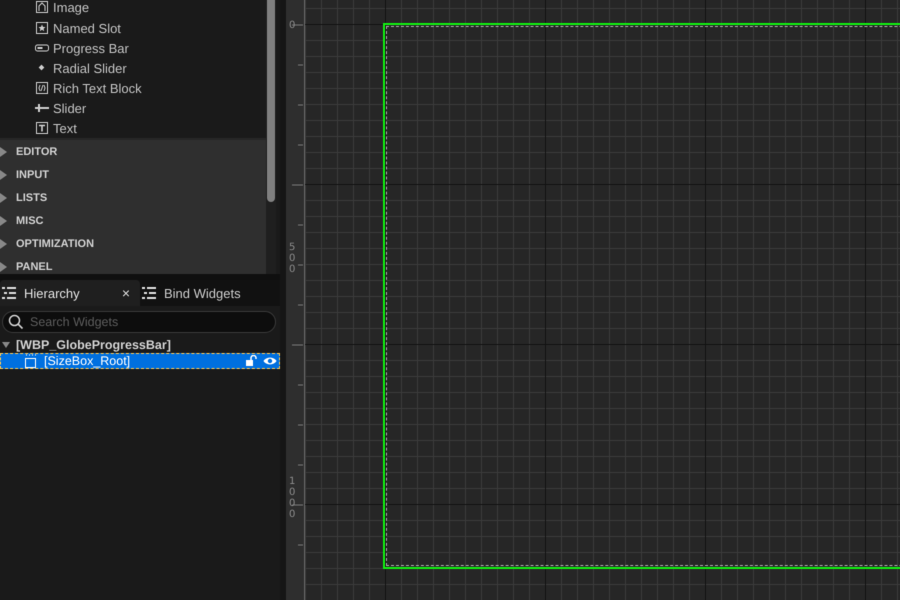  I want to click on category-header: MISC, so click(133, 220).